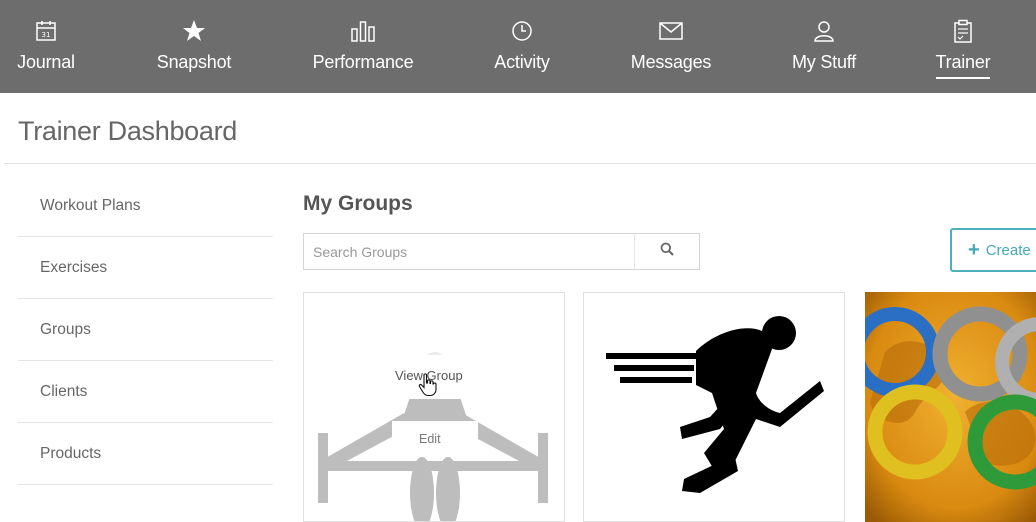 Image resolution: width=1036 pixels, height=522 pixels. I want to click on nav-label: Journal, so click(46, 62).